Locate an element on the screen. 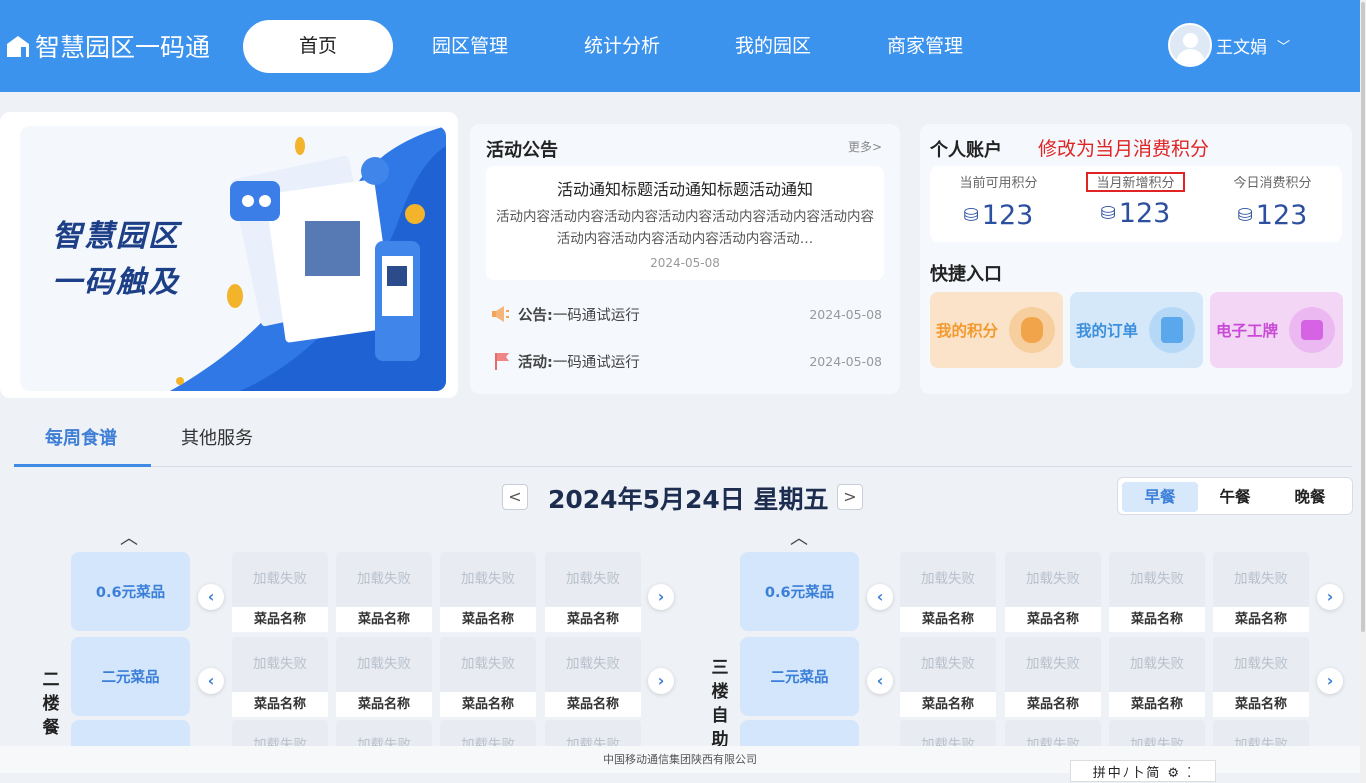  points-available: 当前可用积分 ⛁ 123 is located at coordinates (998, 201).